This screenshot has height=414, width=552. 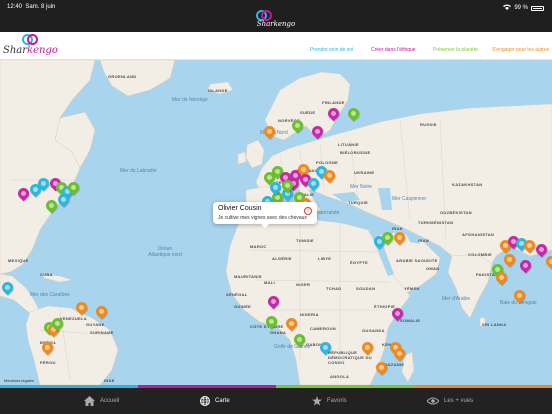 What do you see at coordinates (282, 258) in the screenshot?
I see `label-algerie: ALGÉRIE` at bounding box center [282, 258].